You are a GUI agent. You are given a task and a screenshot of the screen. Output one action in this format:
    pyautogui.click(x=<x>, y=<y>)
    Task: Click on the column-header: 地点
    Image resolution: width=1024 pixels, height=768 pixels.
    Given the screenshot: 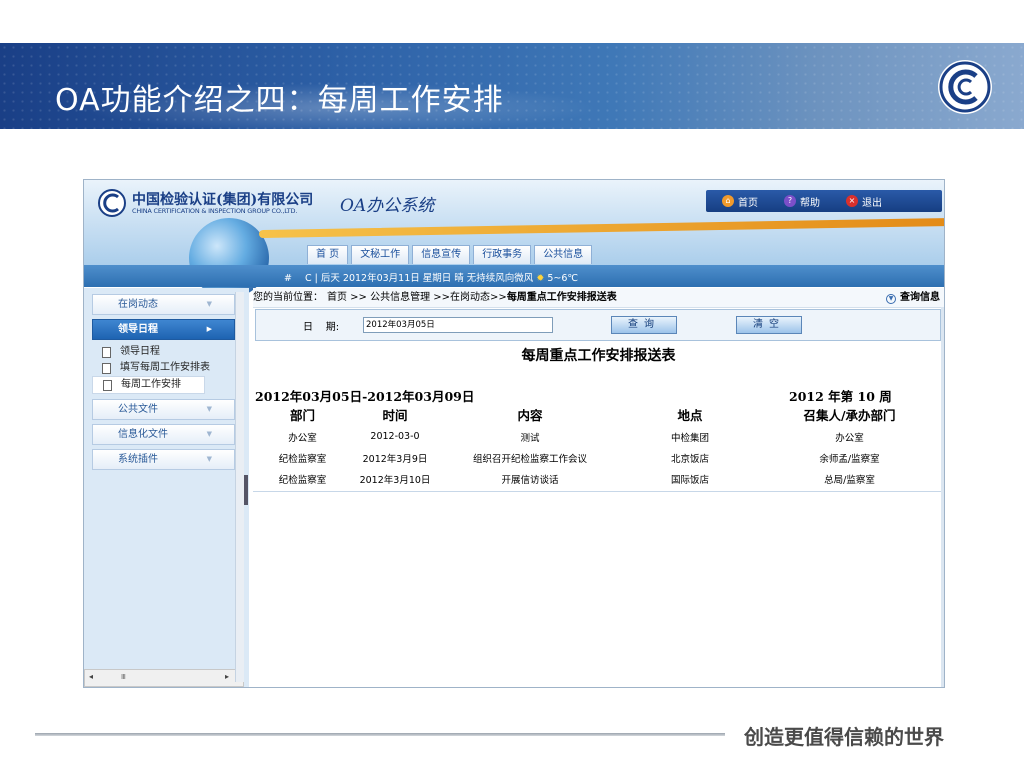 What is the action you would take?
    pyautogui.click(x=690, y=415)
    